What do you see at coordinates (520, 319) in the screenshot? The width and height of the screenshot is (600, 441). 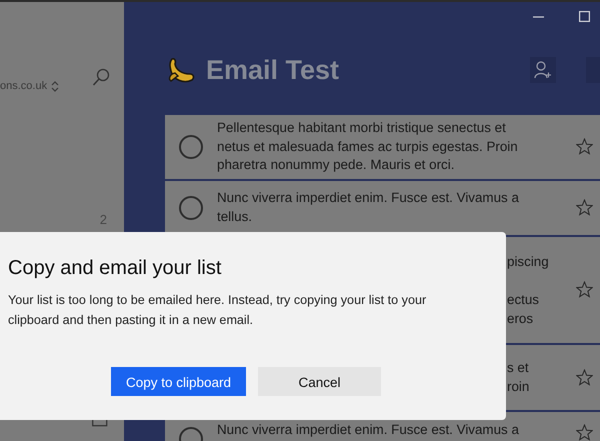 I see `task-text: eros` at bounding box center [520, 319].